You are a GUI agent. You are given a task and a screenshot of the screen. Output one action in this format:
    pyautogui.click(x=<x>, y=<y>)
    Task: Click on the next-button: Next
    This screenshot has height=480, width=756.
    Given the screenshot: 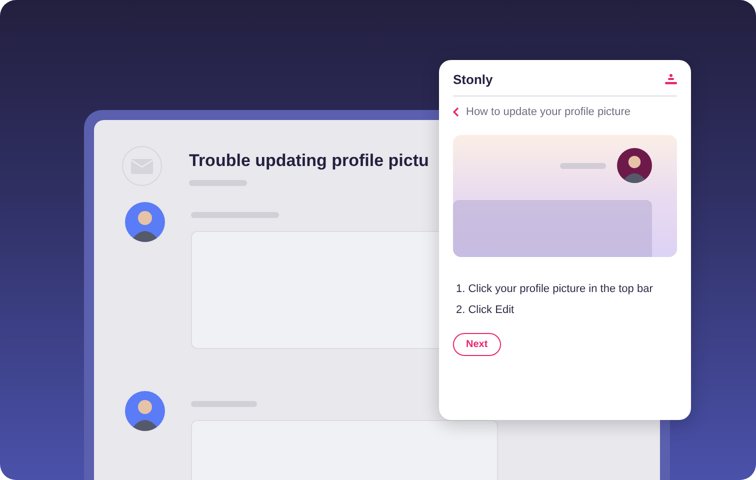 What is the action you would take?
    pyautogui.click(x=477, y=344)
    